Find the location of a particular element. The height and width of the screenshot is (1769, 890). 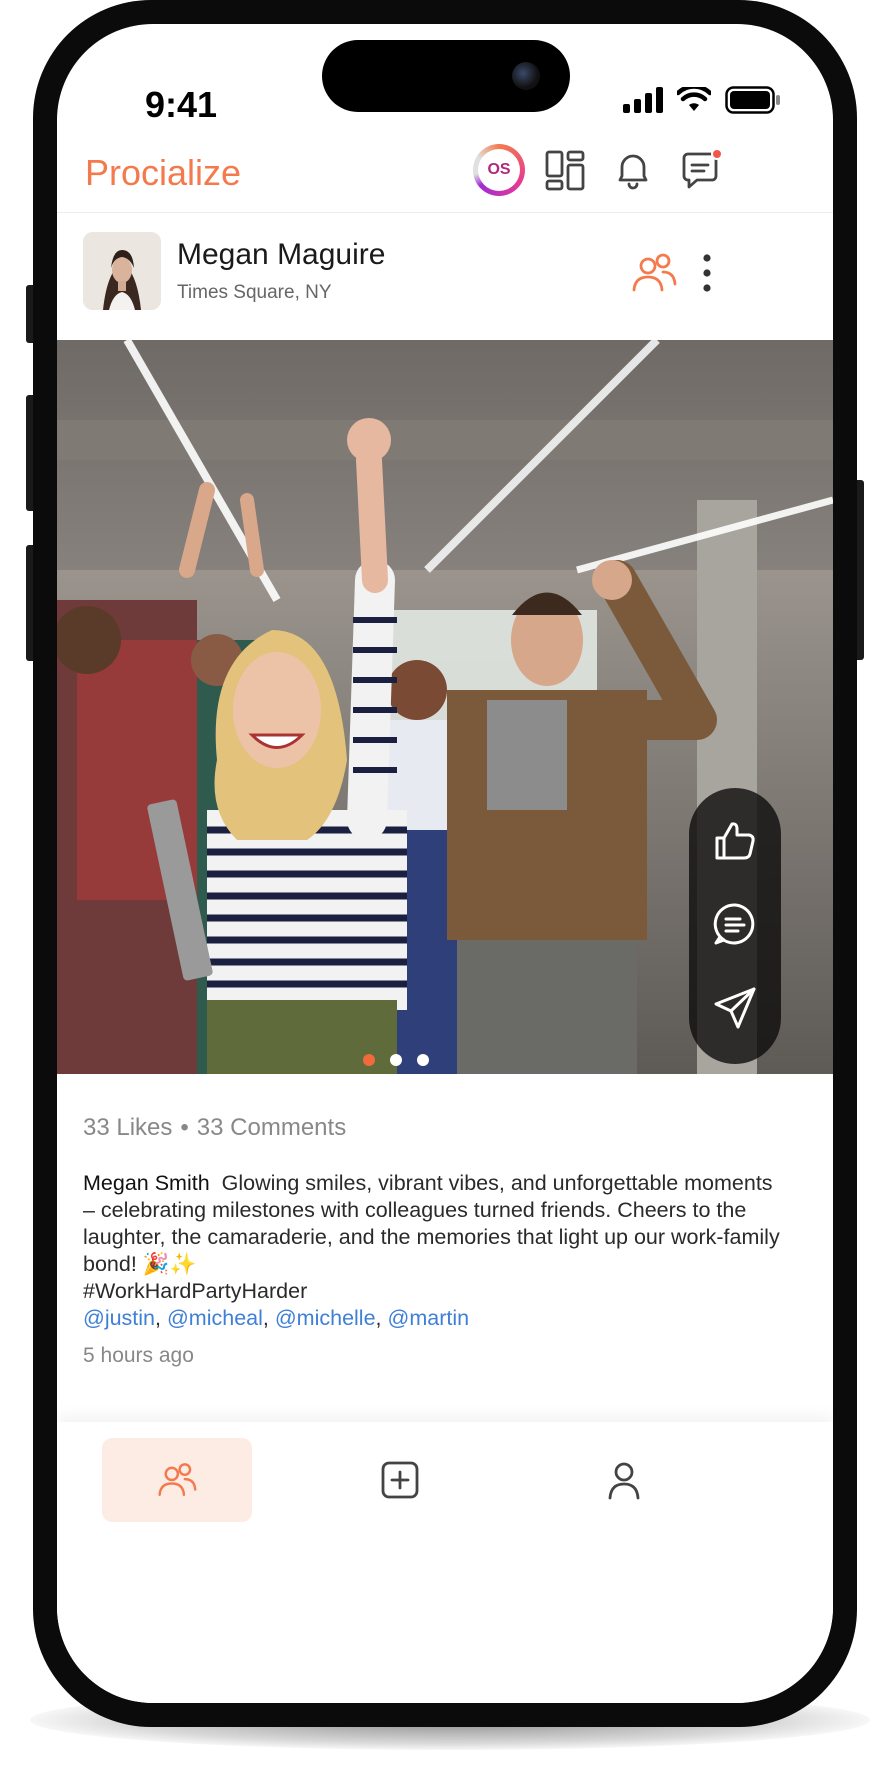

camera-icon is located at coordinates (526, 76).